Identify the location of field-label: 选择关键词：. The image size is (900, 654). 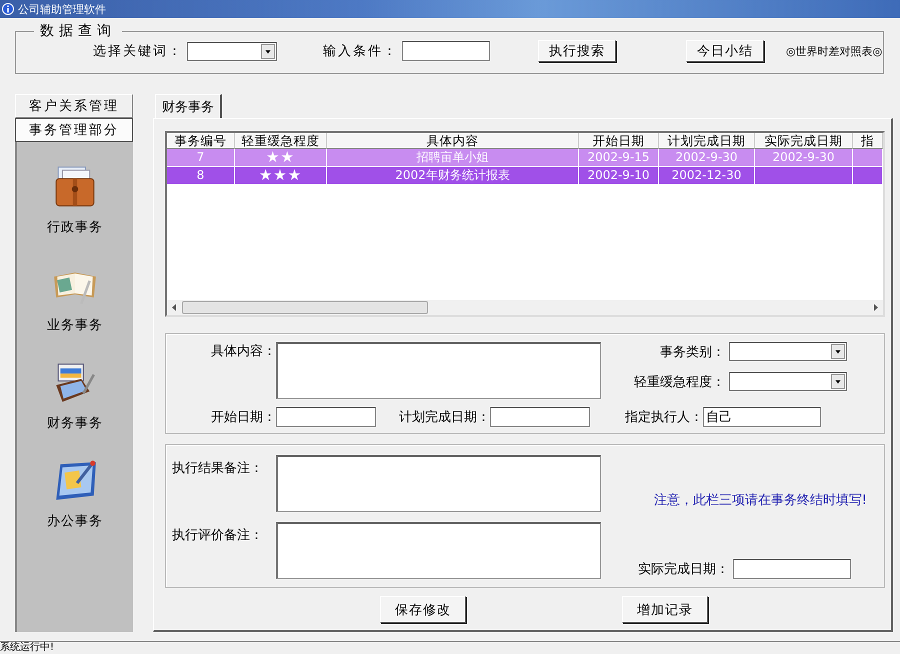
(138, 51).